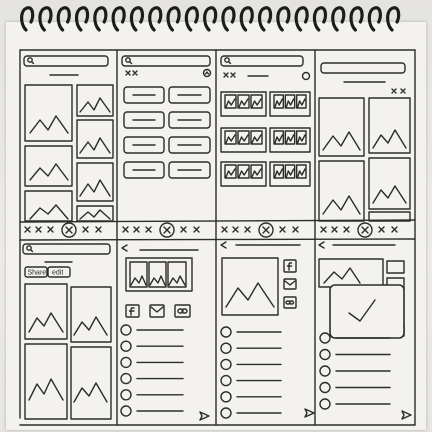 This screenshot has width=432, height=432. I want to click on success-dialog, so click(367, 311).